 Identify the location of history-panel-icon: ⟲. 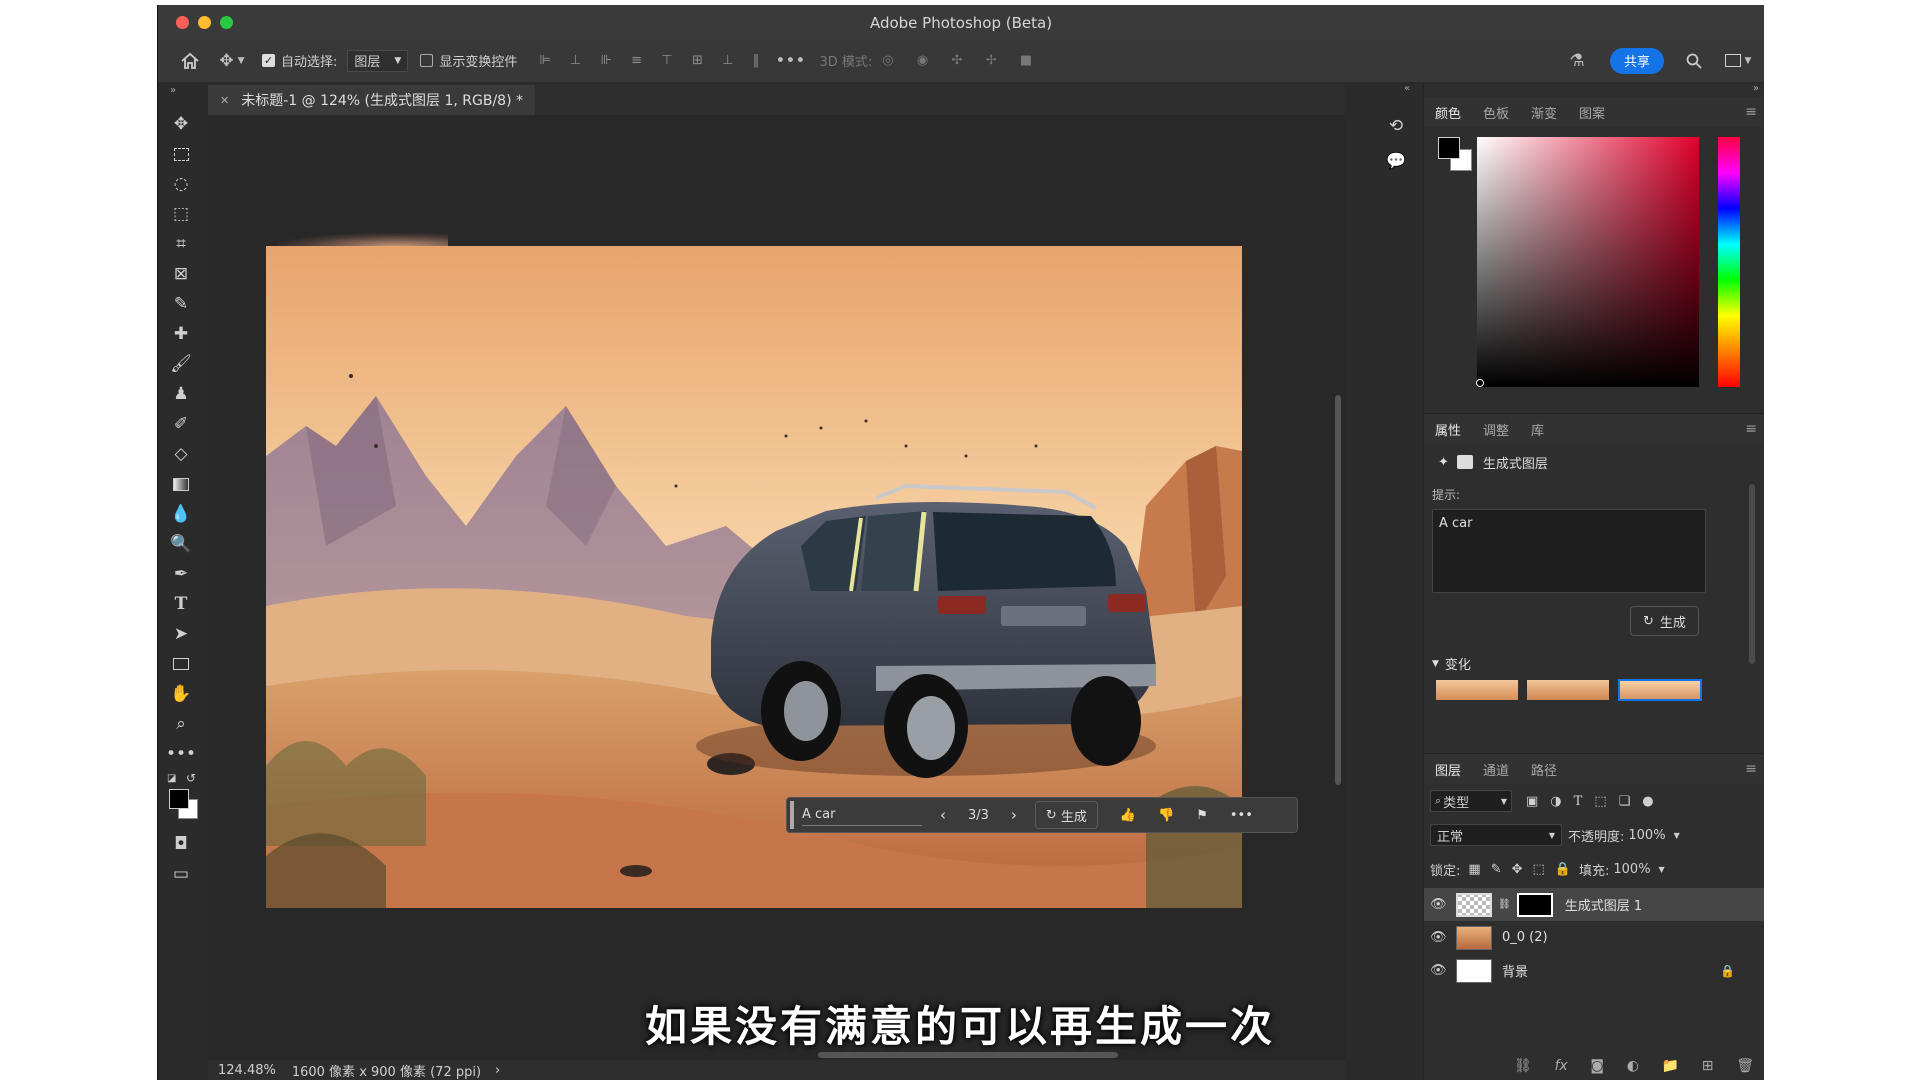
(1396, 126).